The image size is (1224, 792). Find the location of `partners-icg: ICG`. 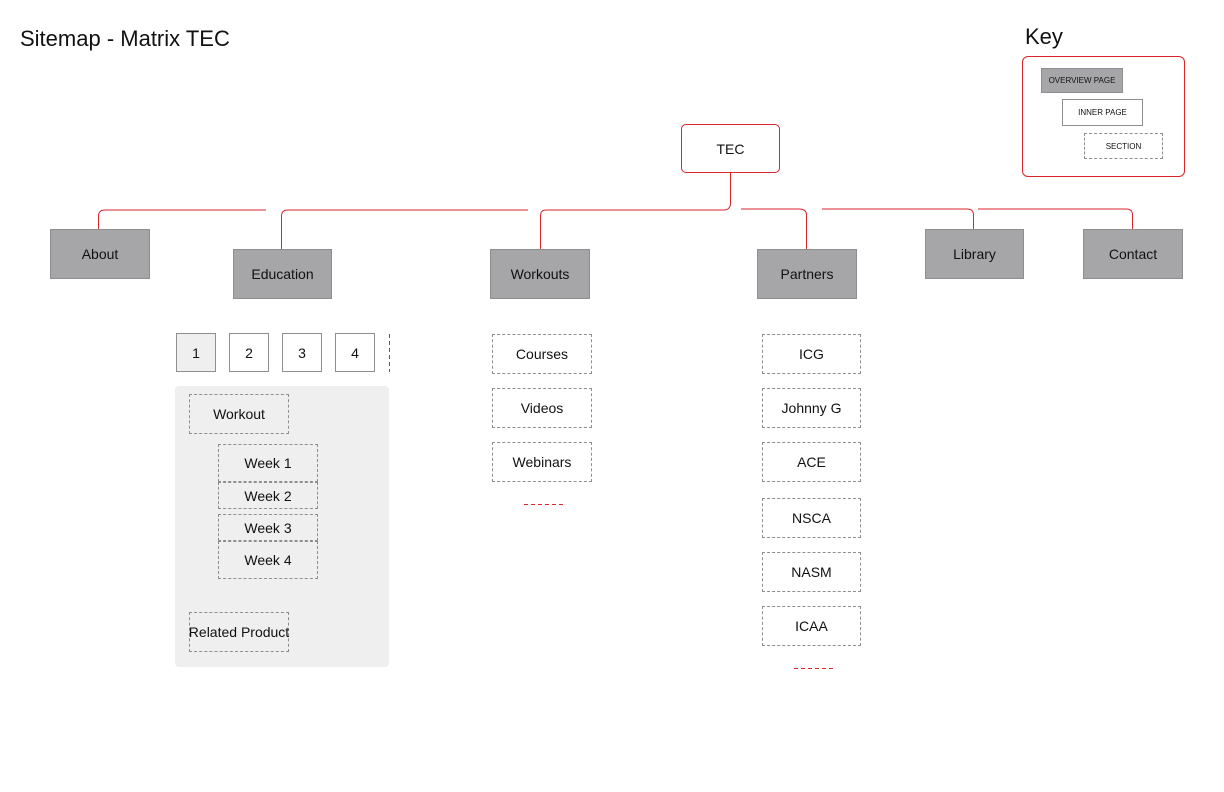

partners-icg: ICG is located at coordinates (811, 354).